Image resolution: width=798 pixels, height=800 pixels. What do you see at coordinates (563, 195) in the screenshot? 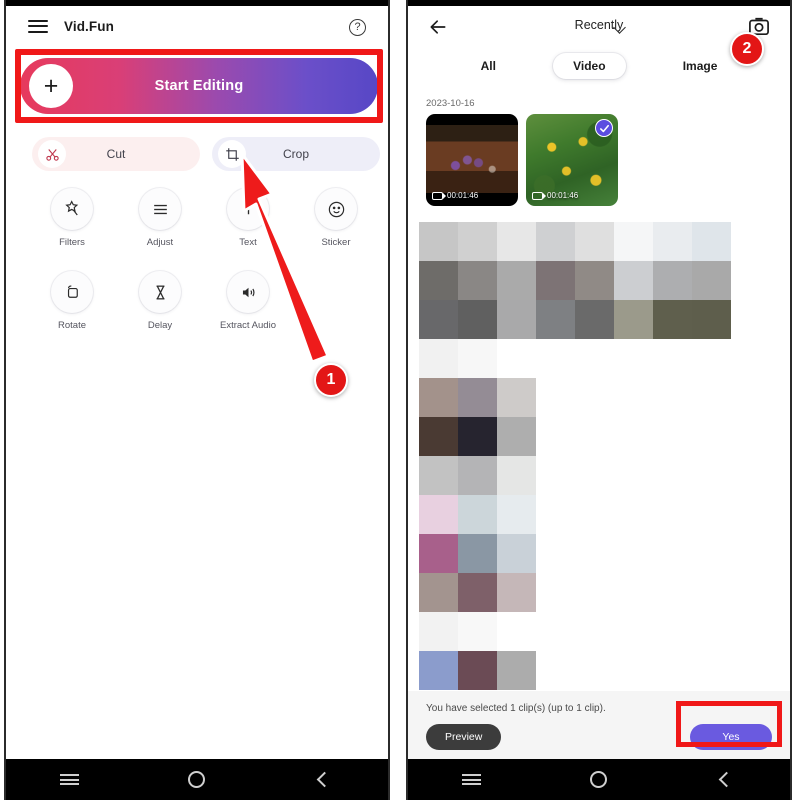
I see `clip-duration: 00:01:46` at bounding box center [563, 195].